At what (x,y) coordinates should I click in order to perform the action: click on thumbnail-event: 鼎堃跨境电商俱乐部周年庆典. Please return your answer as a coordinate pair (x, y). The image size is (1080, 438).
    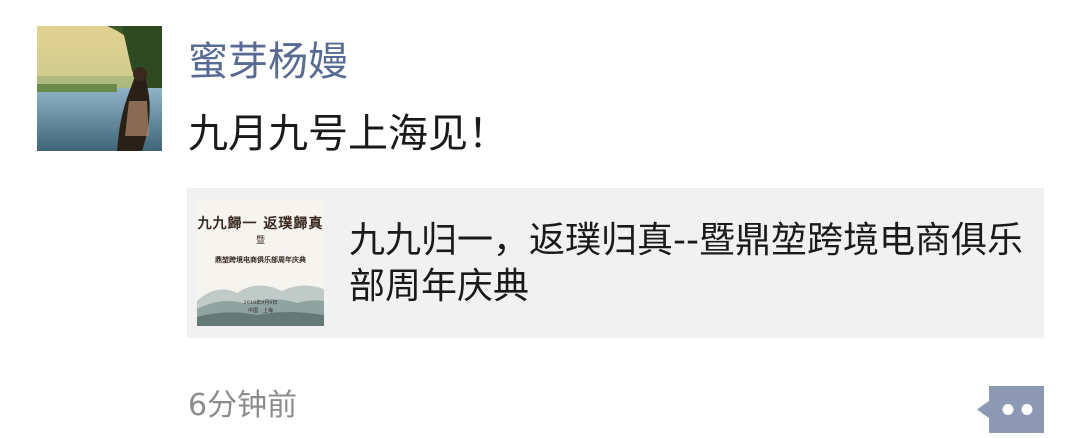
    Looking at the image, I should click on (260, 259).